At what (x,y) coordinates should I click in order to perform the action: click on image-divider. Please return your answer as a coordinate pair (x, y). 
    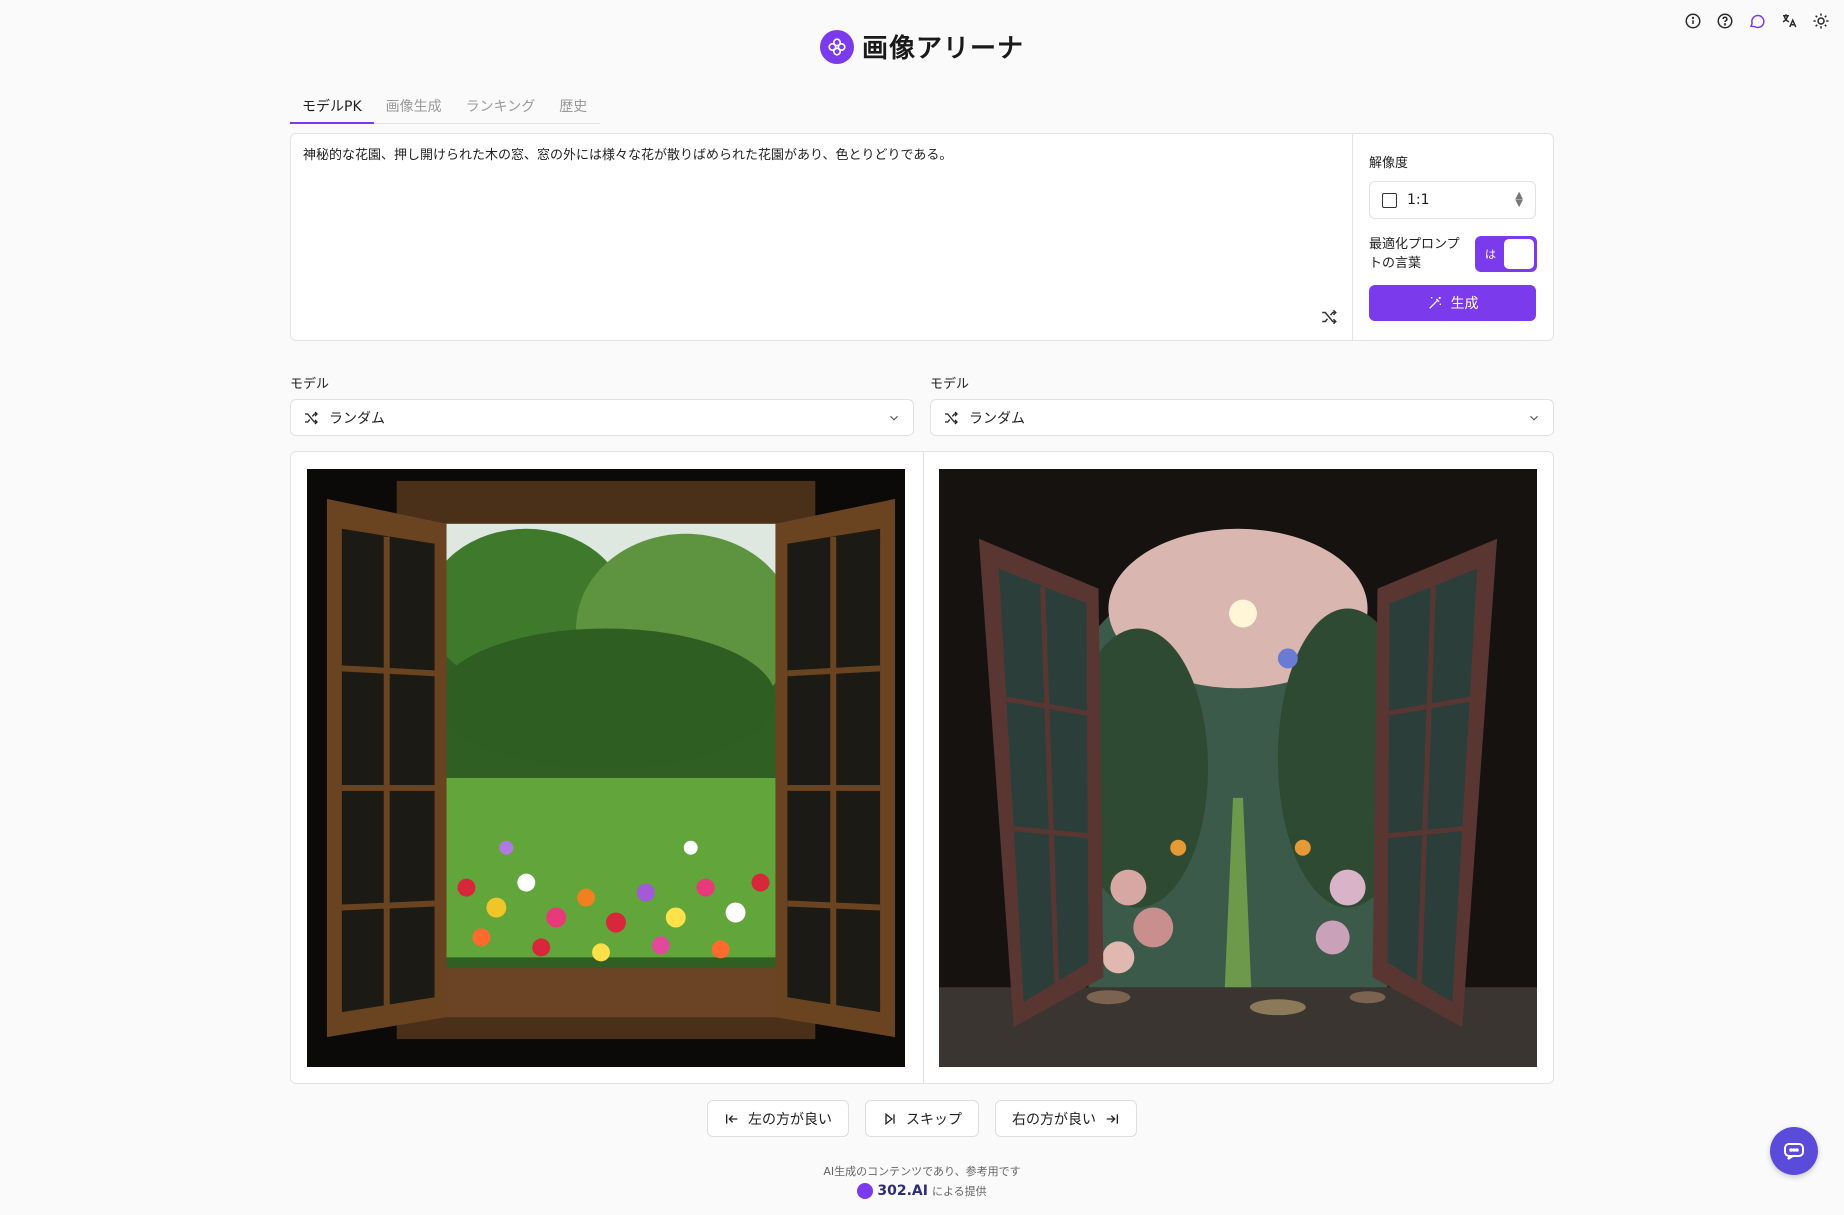
    Looking at the image, I should click on (923, 767).